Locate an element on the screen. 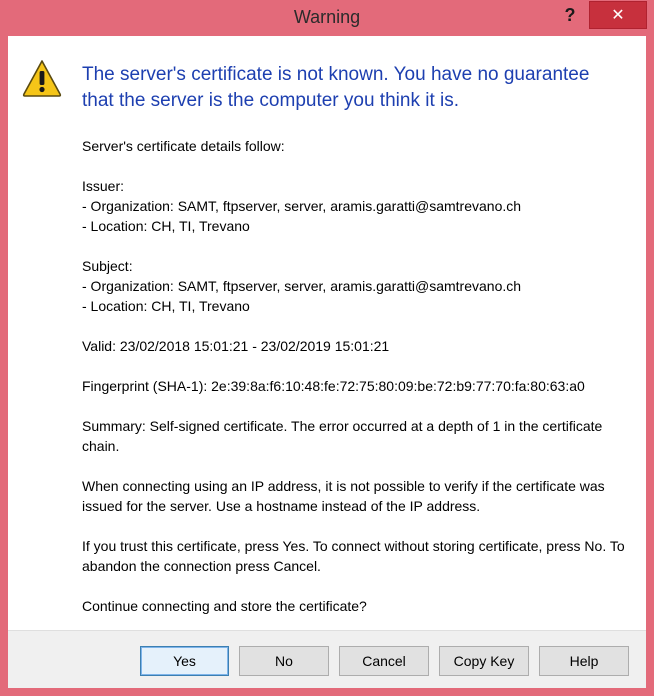  subject-heading: Subject: is located at coordinates (107, 266).